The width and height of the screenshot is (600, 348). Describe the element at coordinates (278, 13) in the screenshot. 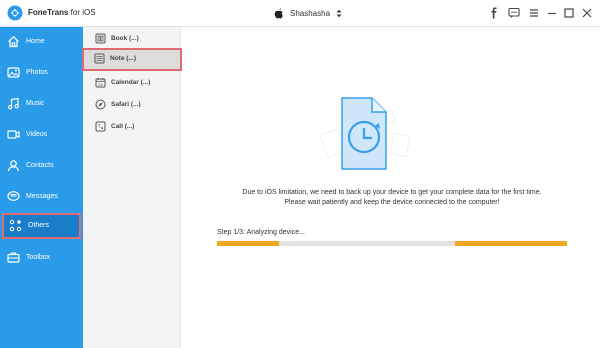

I see `apple-icon` at that location.